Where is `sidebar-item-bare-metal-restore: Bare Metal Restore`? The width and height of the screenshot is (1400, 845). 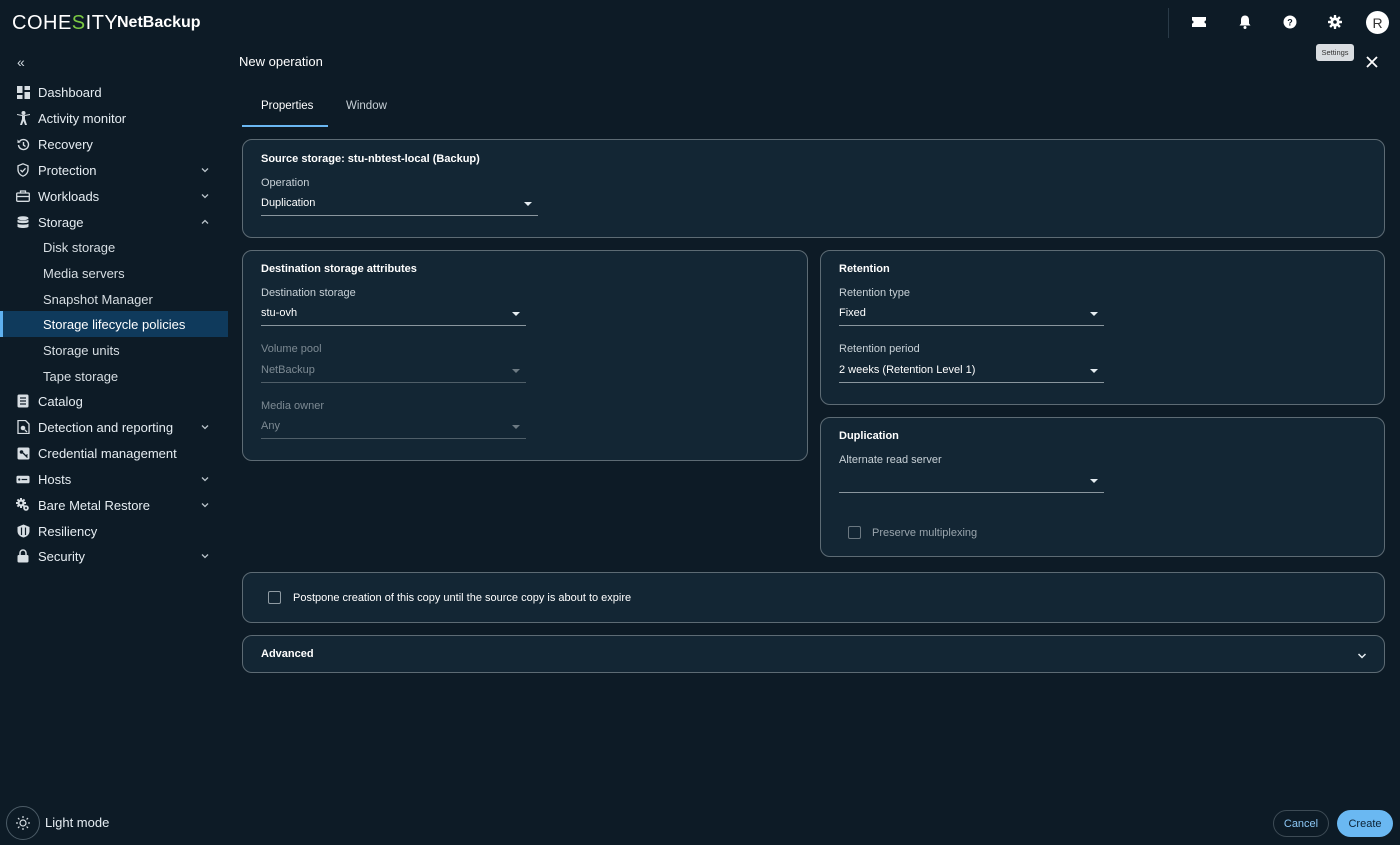
sidebar-item-bare-metal-restore: Bare Metal Restore is located at coordinates (114, 505).